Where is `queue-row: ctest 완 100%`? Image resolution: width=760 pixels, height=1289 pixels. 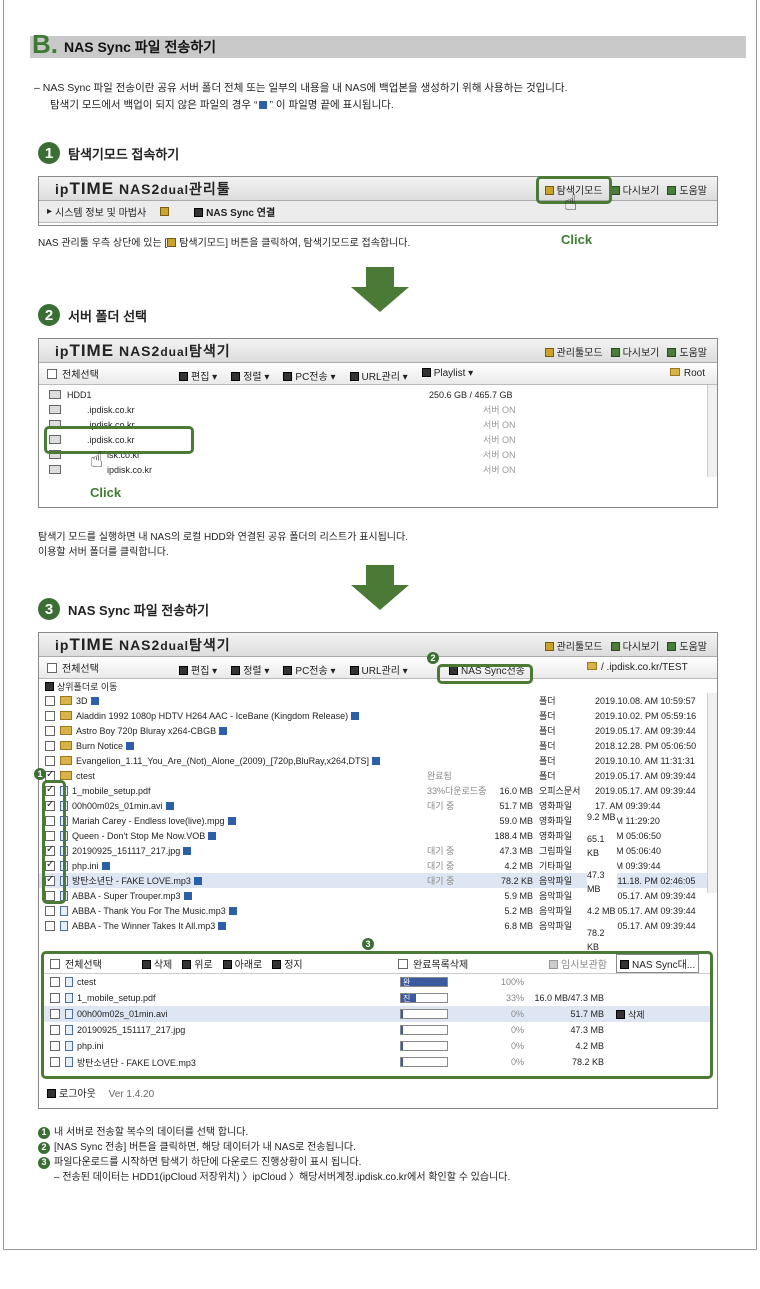 queue-row: ctest 완 100% is located at coordinates (377, 982).